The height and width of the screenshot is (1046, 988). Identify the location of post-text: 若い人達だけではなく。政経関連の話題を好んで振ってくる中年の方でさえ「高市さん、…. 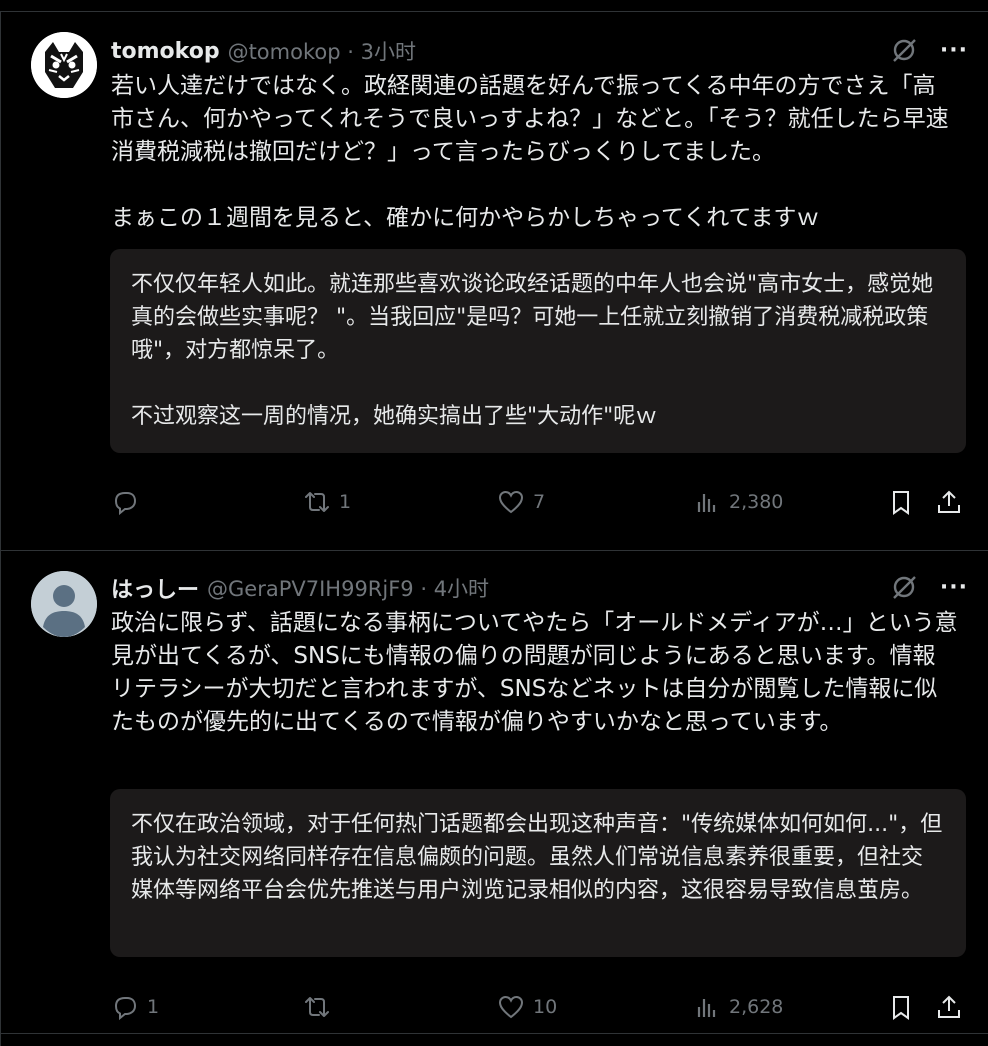
(530, 152).